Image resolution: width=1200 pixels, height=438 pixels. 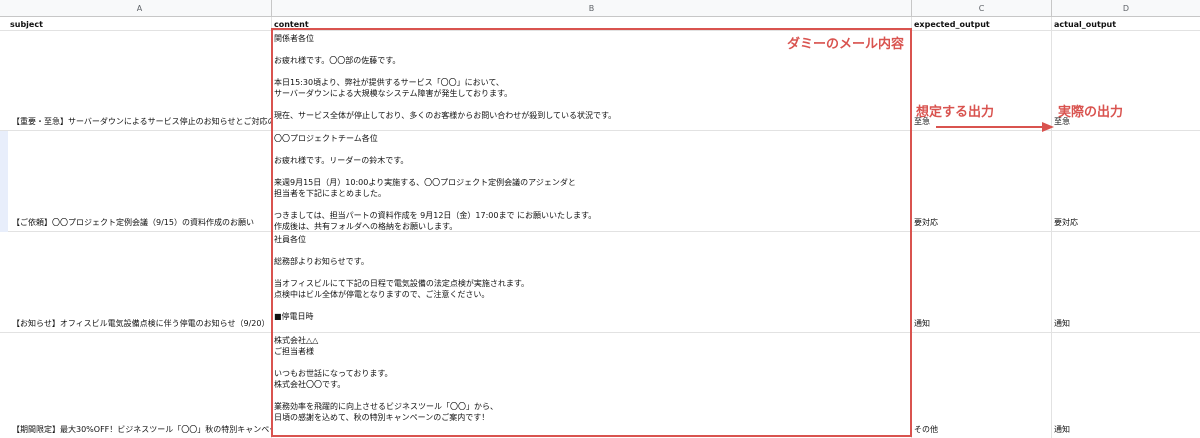 What do you see at coordinates (982, 385) in the screenshot?
I see `expected-output-cell: その他` at bounding box center [982, 385].